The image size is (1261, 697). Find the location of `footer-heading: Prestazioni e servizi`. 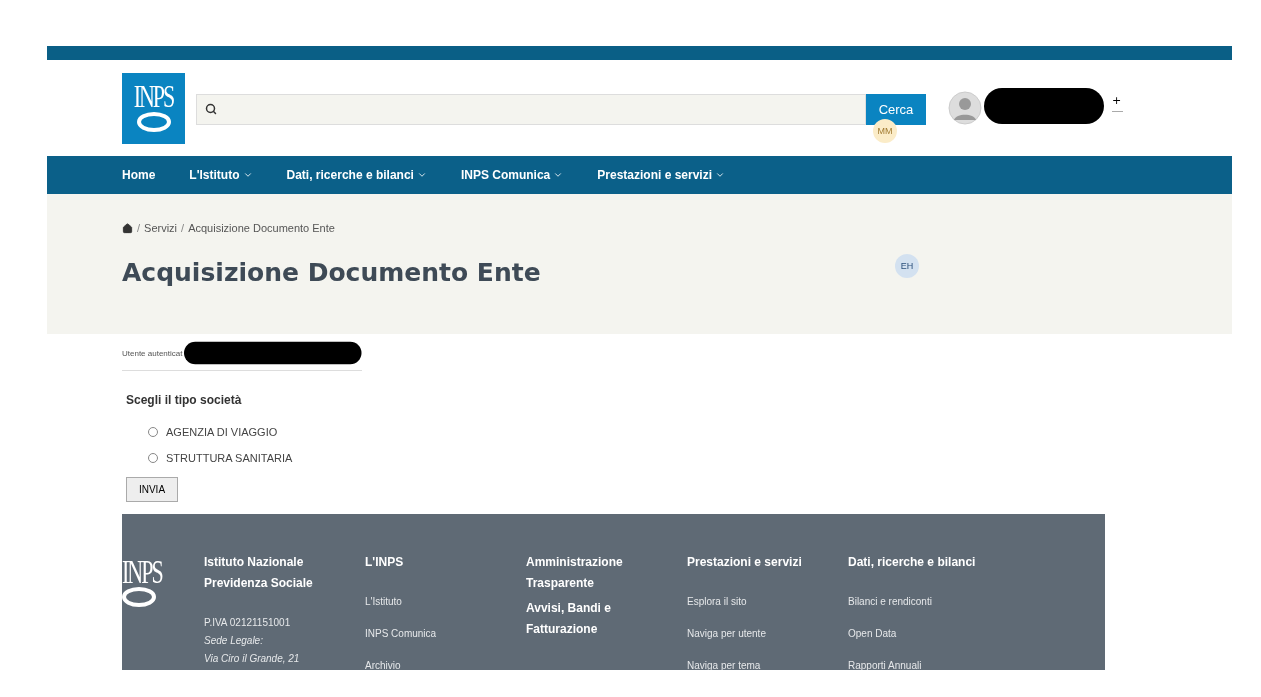

footer-heading: Prestazioni e servizi is located at coordinates (752, 562).